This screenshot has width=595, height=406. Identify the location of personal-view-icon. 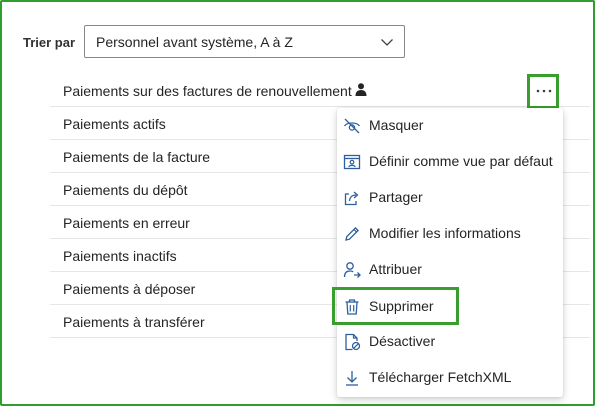
(361, 89).